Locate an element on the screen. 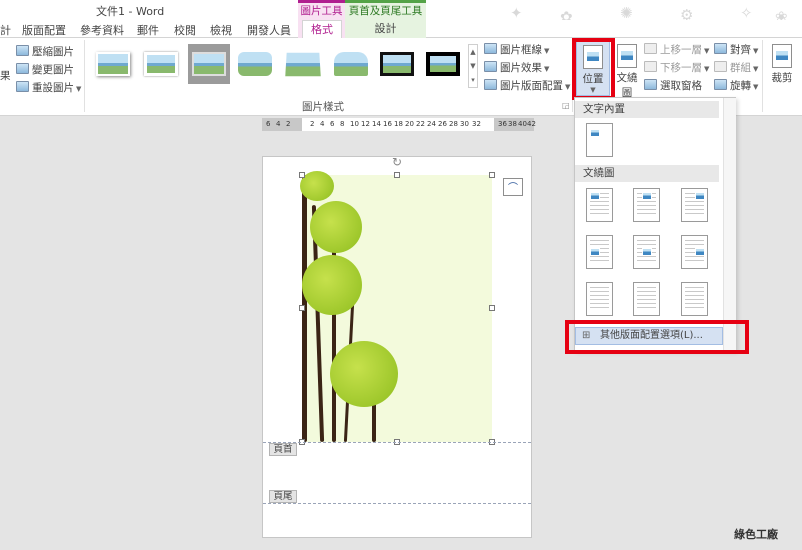 Image resolution: width=802 pixels, height=550 pixels. watermark-text: 綠色工廠 is located at coordinates (756, 534).